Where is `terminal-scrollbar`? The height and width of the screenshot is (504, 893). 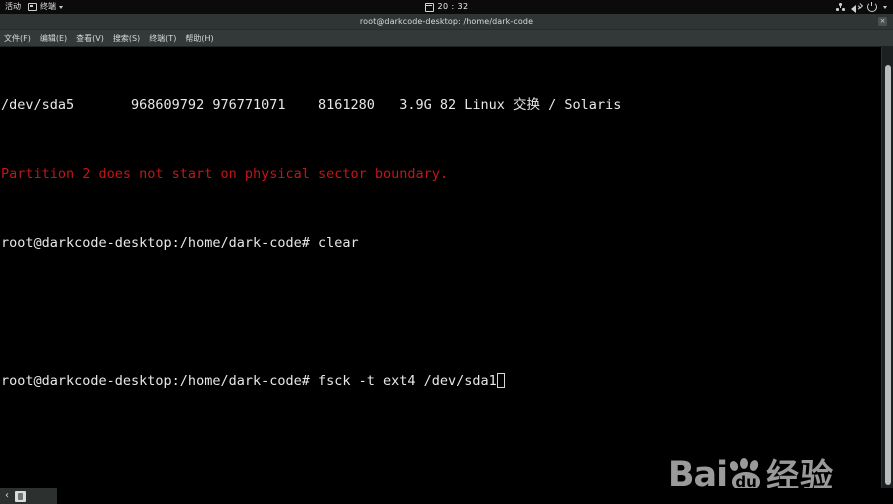 terminal-scrollbar is located at coordinates (887, 267).